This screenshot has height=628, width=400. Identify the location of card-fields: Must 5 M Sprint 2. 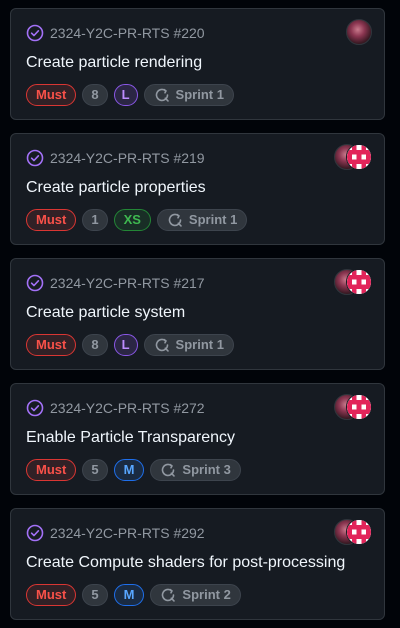
(133, 595).